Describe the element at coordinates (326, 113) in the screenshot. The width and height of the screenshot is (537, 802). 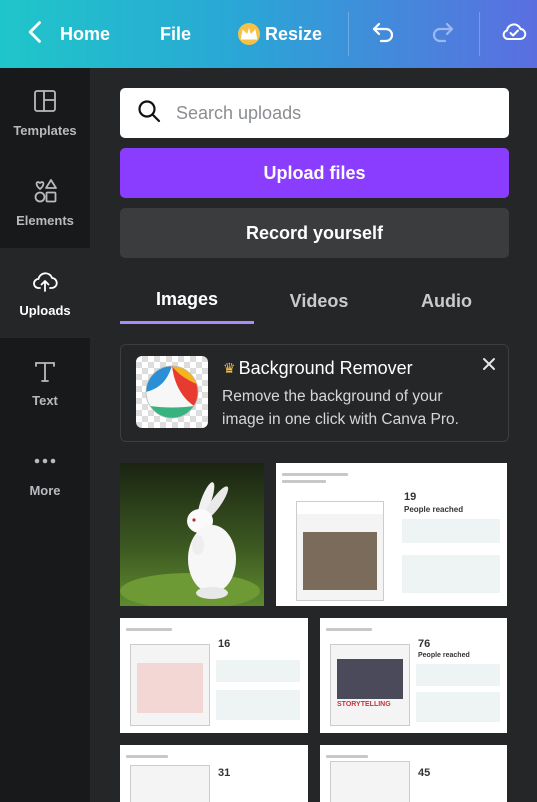
I see `search-input` at that location.